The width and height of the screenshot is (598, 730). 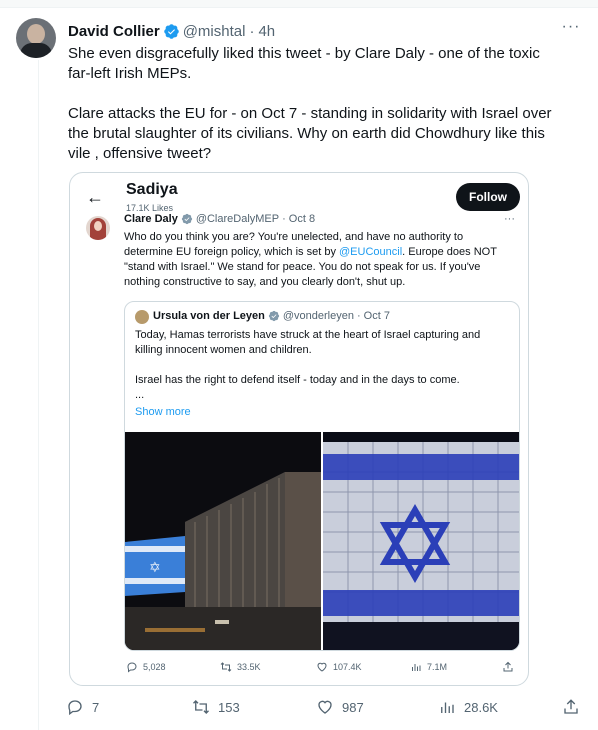 What do you see at coordinates (376, 316) in the screenshot?
I see `quoted-date: Oct 7` at bounding box center [376, 316].